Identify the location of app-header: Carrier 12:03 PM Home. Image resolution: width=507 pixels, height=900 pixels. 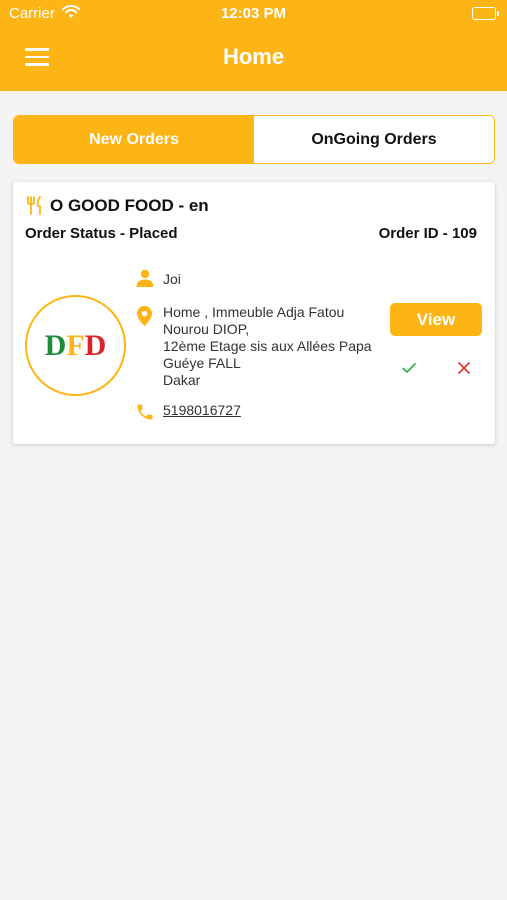
(253, 45).